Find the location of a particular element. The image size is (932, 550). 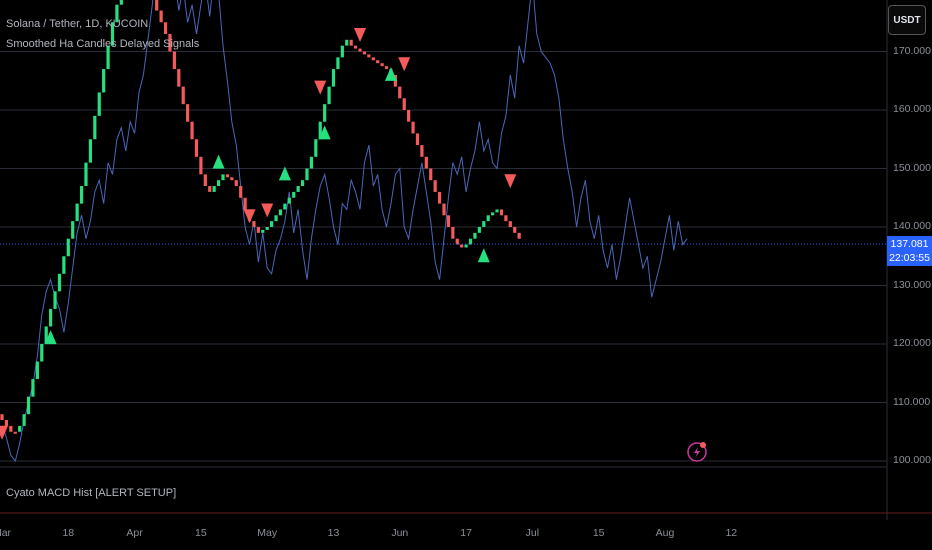

time-tick-label: 13 is located at coordinates (333, 533).